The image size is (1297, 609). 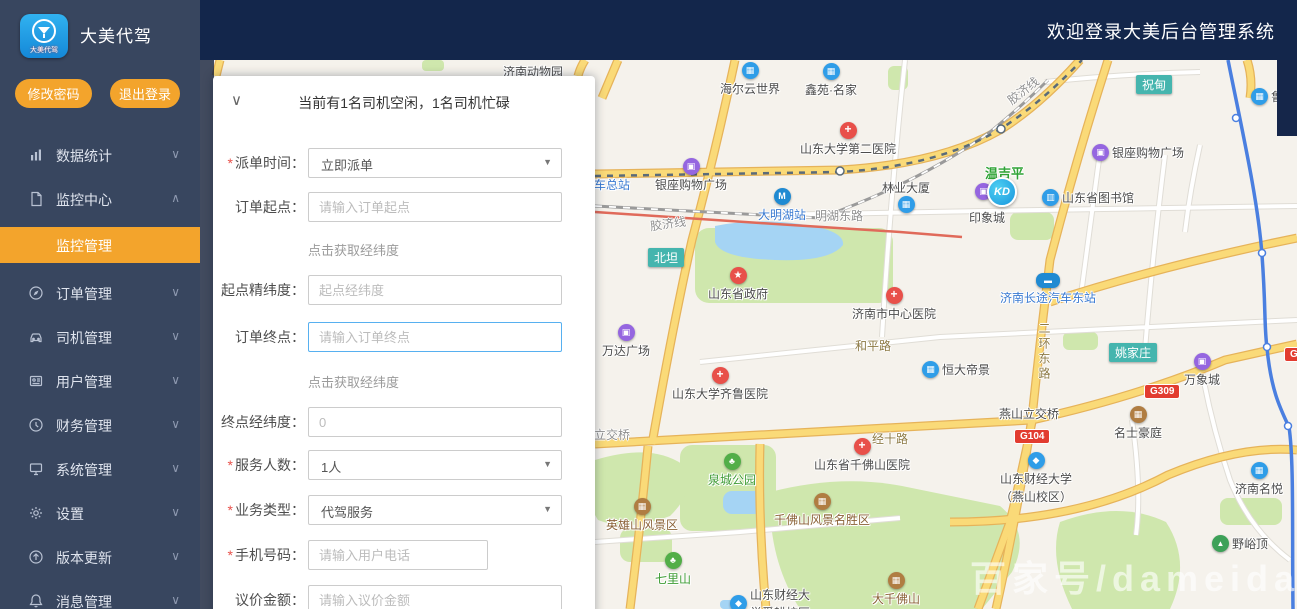 I want to click on poi-wanda-plaza: ▣ 万达广场, so click(x=626, y=341).